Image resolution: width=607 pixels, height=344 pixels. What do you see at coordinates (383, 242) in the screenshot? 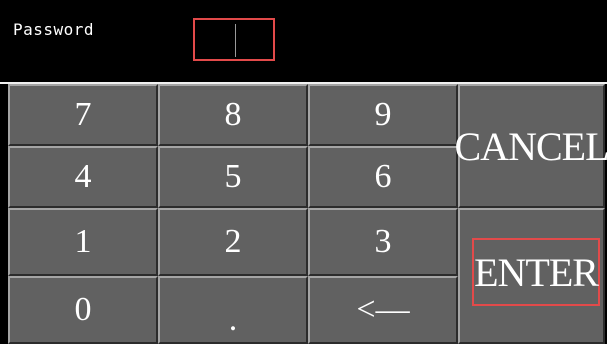
I see `key-3: 3` at bounding box center [383, 242].